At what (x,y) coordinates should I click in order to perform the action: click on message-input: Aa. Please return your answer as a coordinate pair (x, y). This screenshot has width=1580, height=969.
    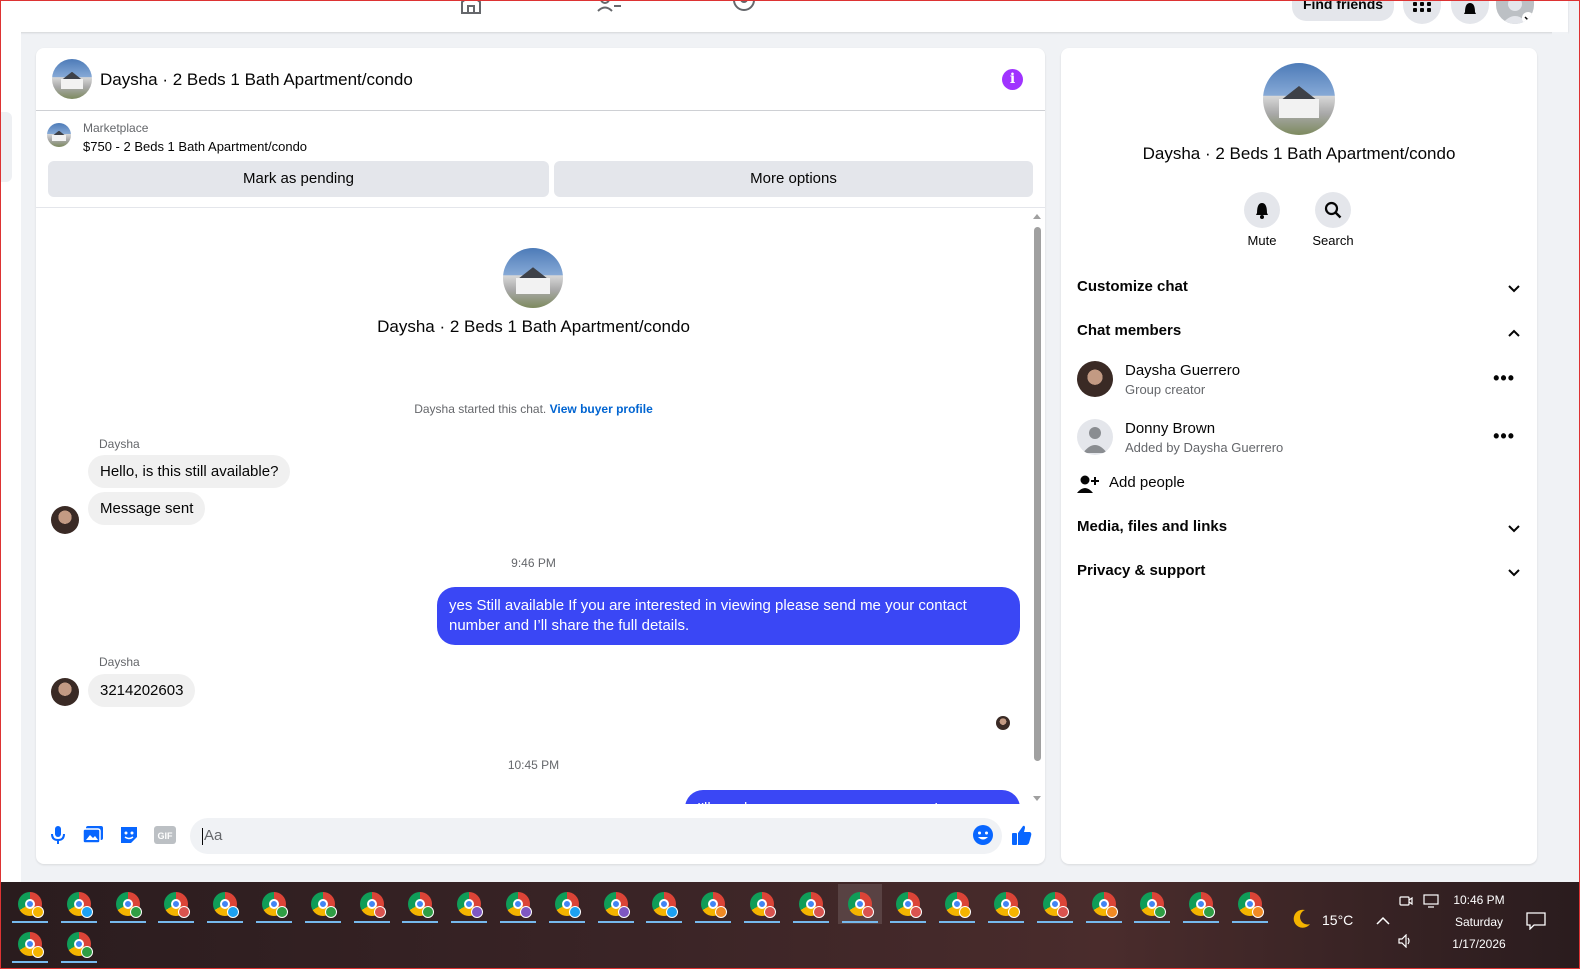
    Looking at the image, I should click on (596, 836).